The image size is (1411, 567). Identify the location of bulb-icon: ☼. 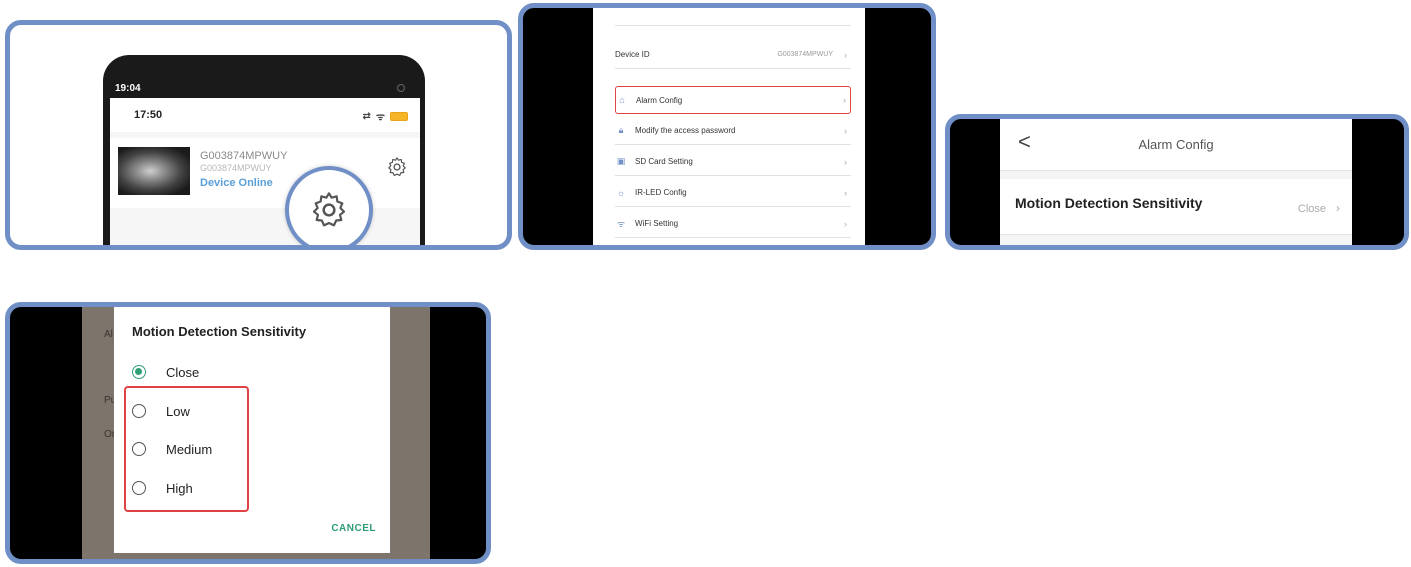
(621, 192).